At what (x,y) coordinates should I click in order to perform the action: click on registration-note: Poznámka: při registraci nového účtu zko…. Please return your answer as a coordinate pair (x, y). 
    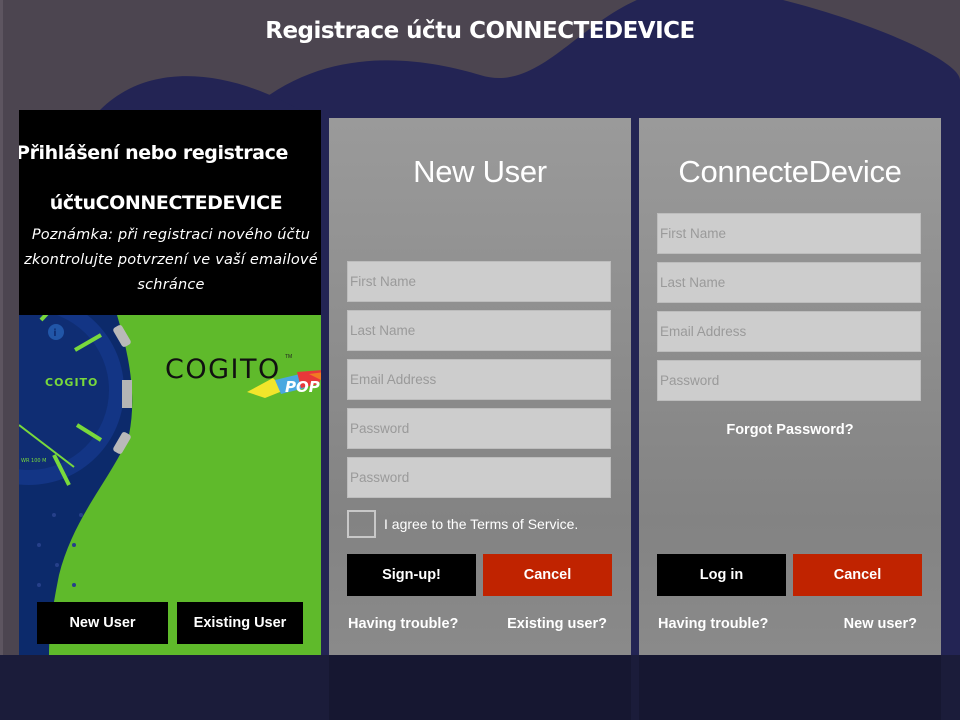
    Looking at the image, I should click on (170, 260).